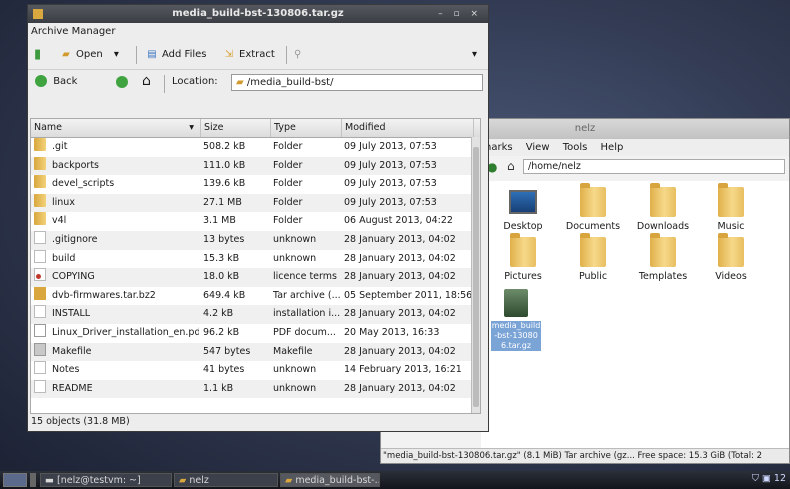 The height and width of the screenshot is (489, 790). I want to click on file-name: v4l, so click(59, 221).